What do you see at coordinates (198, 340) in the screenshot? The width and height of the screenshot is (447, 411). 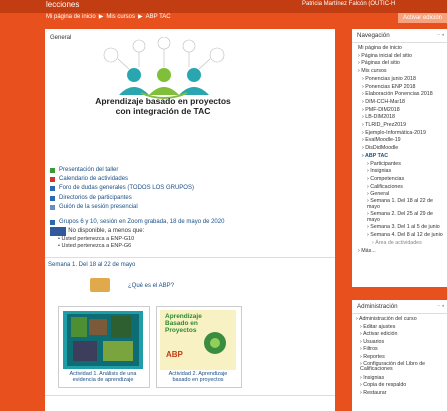 I see `abp-poster: Aprendizaje Basado en Proyectos ABP` at bounding box center [198, 340].